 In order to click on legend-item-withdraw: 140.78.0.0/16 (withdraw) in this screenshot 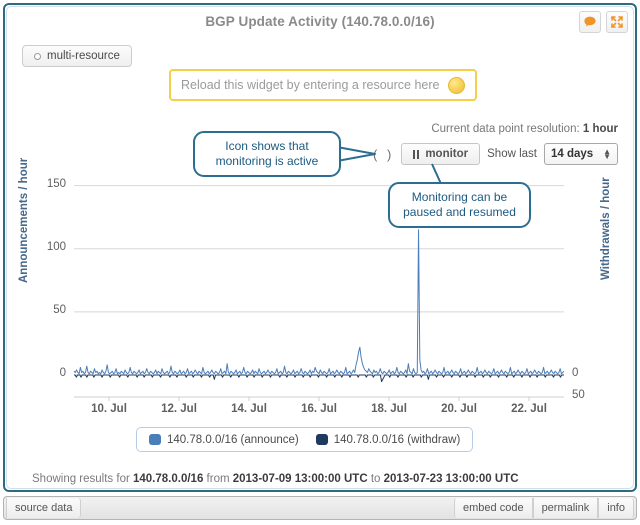, I will do `click(388, 439)`.